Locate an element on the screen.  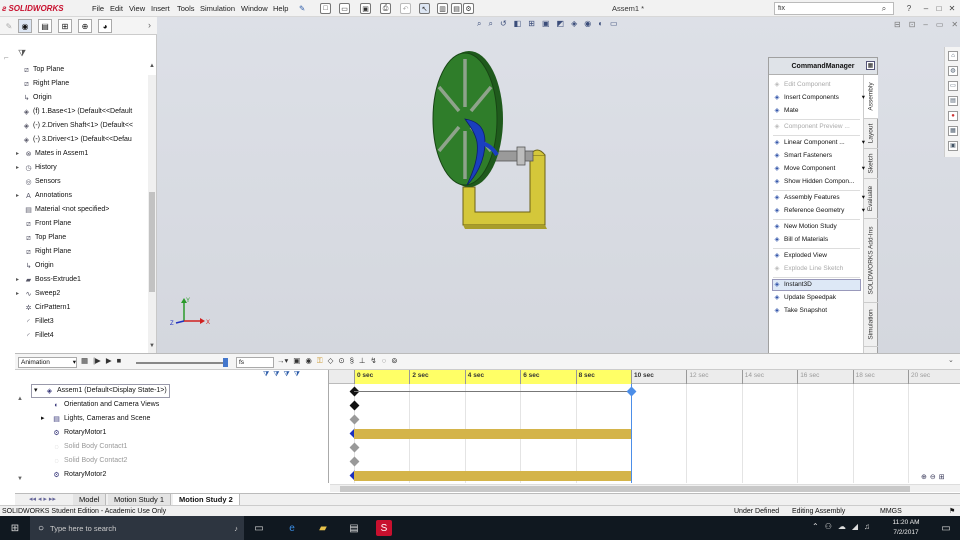
playback-loop-icon: →▾ is located at coordinates (282, 361).